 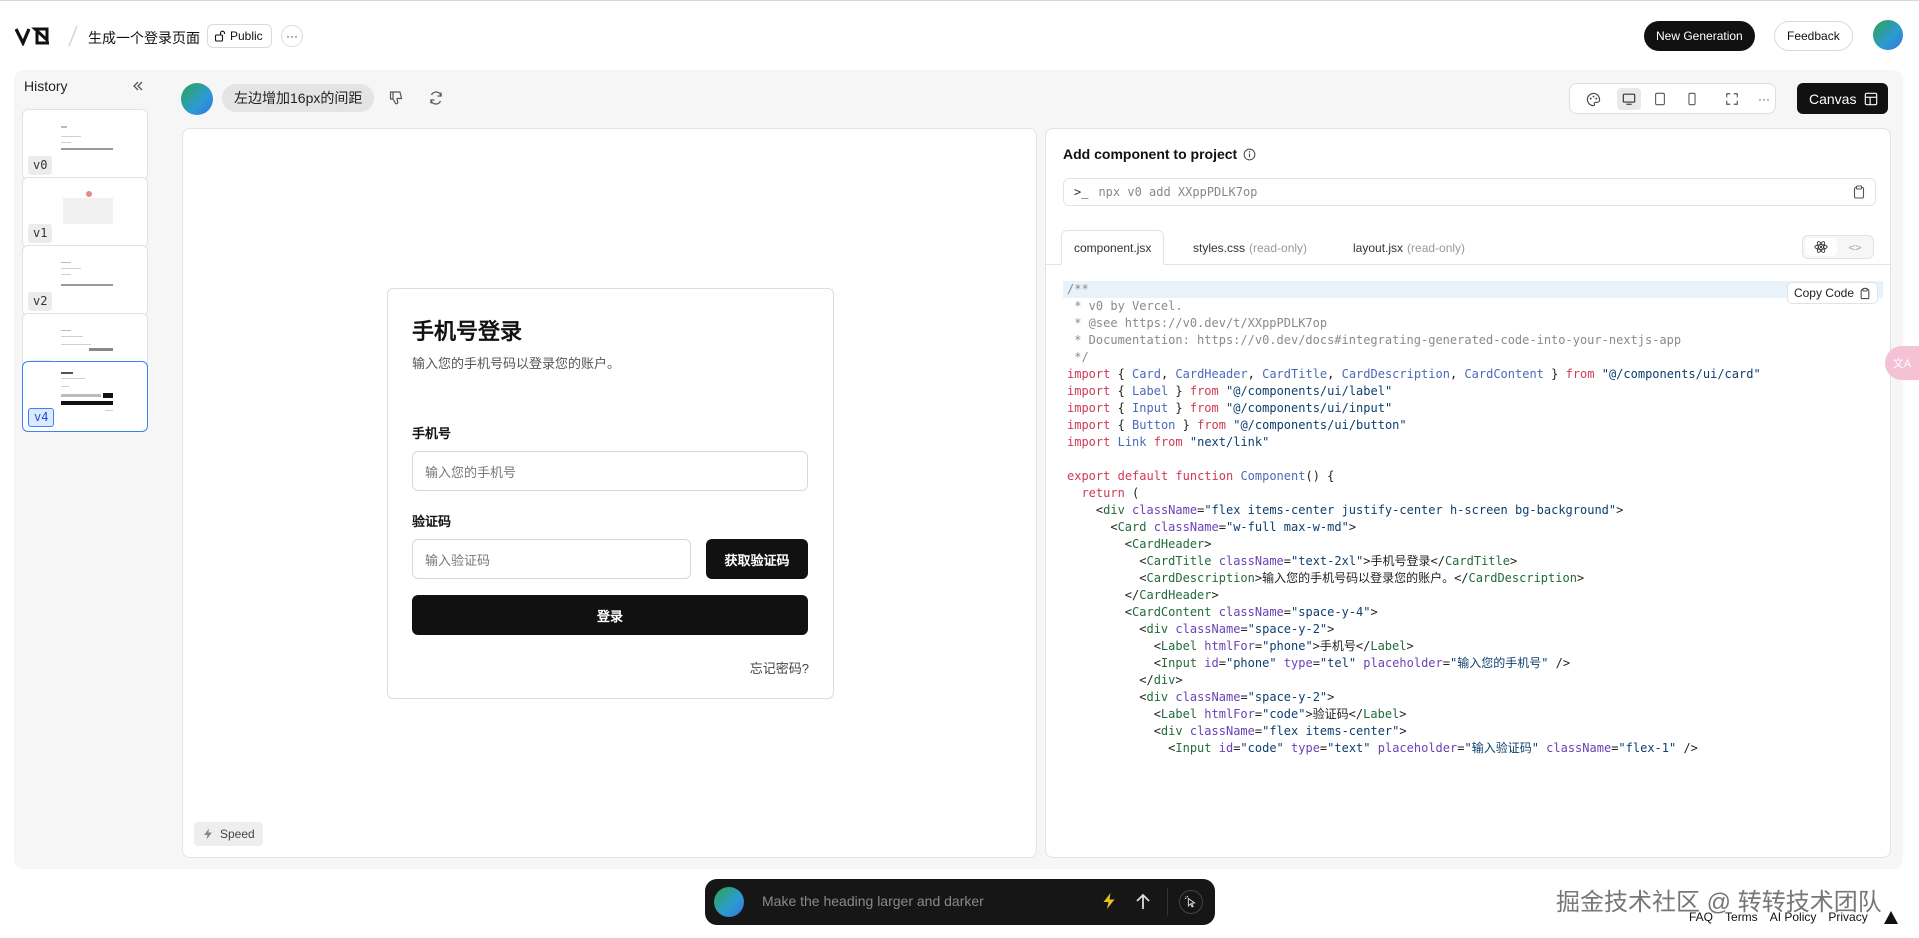 What do you see at coordinates (1197, 323) in the screenshot?
I see `code-line: * @see https://v0.dev/t/XXppPDLK7op` at bounding box center [1197, 323].